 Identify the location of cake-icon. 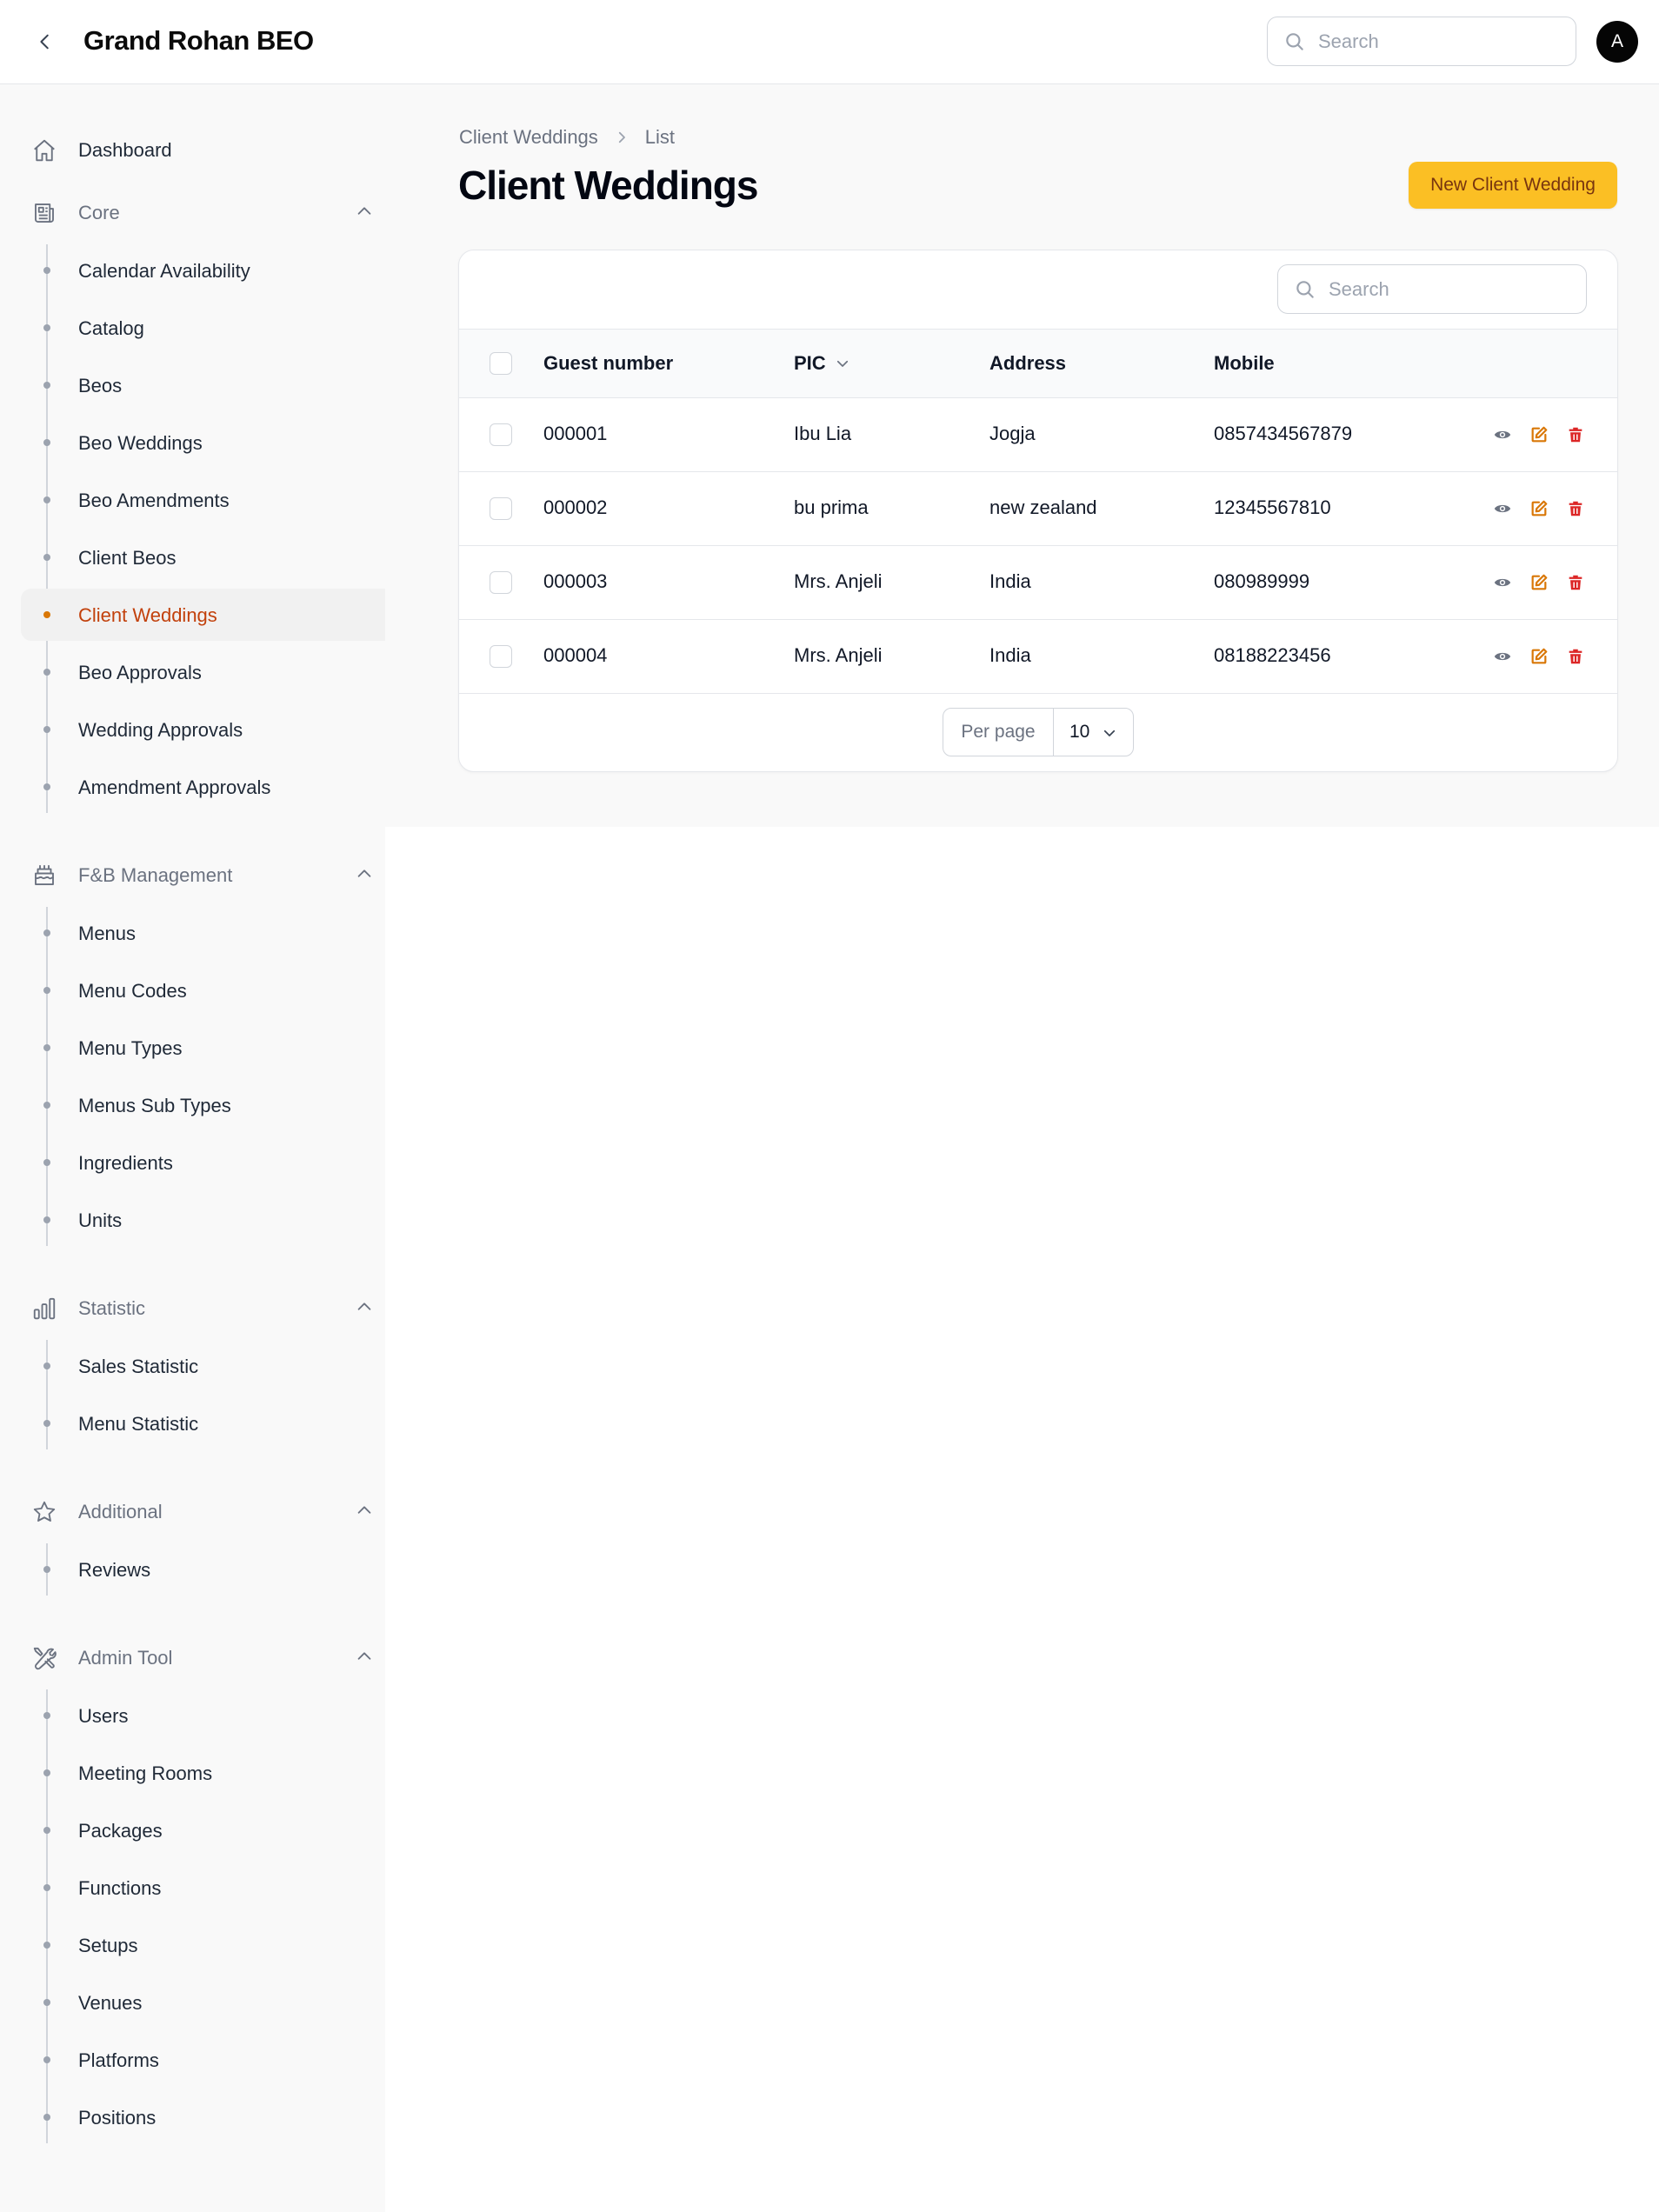
(44, 876).